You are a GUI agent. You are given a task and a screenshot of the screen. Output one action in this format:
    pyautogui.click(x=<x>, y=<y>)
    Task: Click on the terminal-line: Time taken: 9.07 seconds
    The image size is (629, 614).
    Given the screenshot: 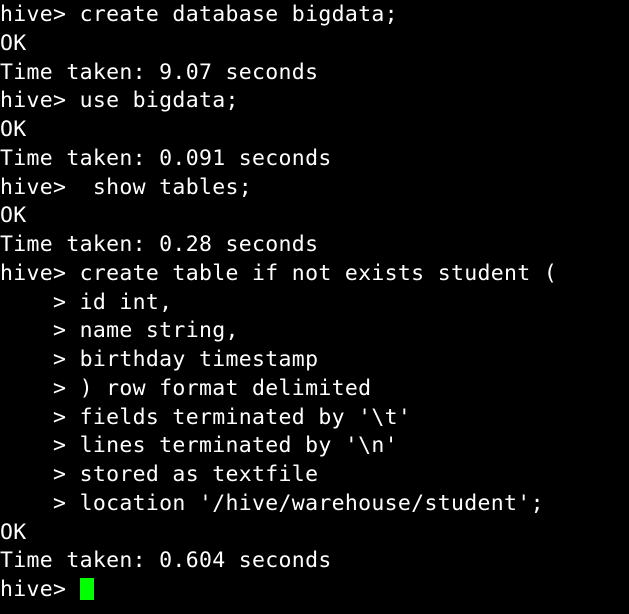 What is the action you would take?
    pyautogui.click(x=159, y=72)
    